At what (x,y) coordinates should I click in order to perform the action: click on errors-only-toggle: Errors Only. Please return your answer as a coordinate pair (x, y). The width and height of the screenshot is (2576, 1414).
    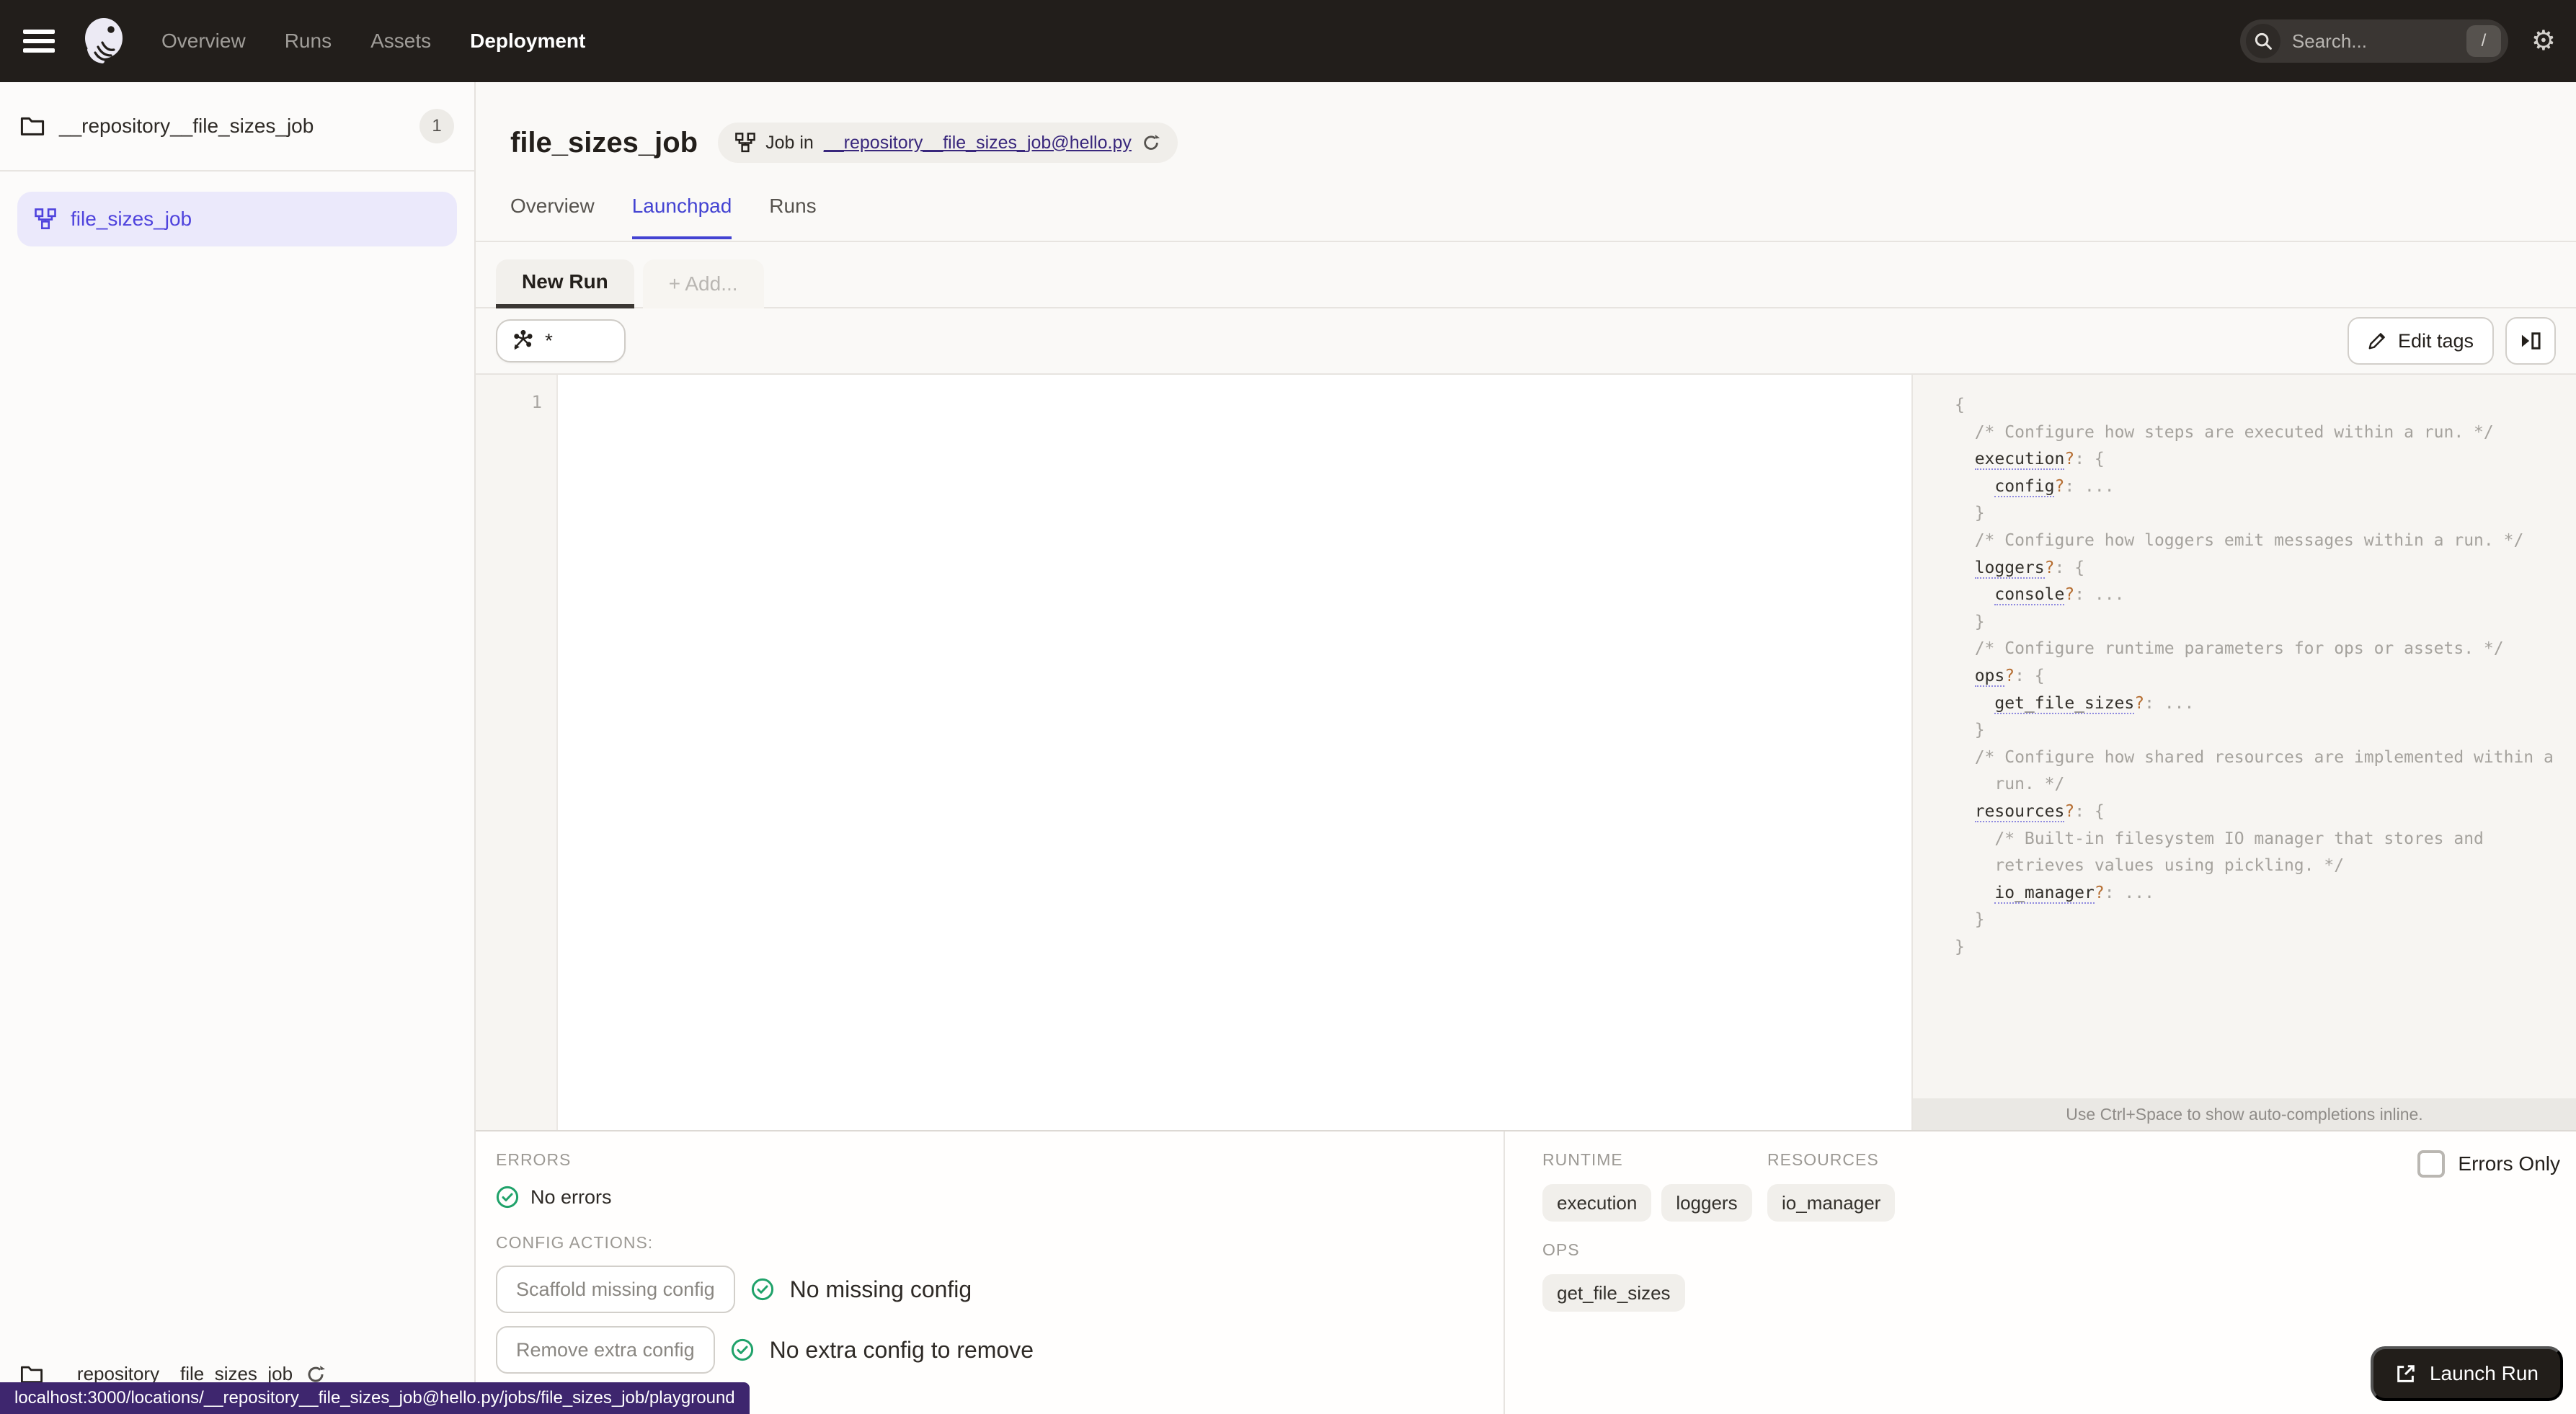
    Looking at the image, I should click on (2488, 1164).